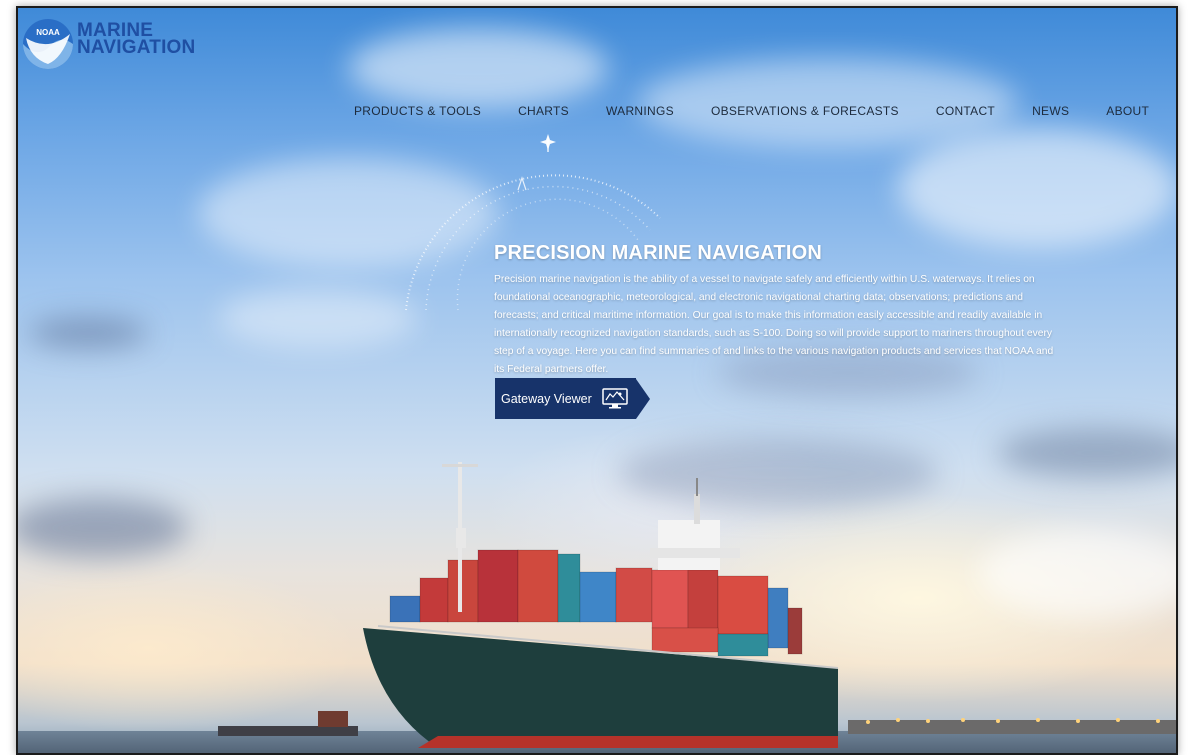 This screenshot has width=1188, height=755. What do you see at coordinates (965, 111) in the screenshot?
I see `nav-contact: CONTACT` at bounding box center [965, 111].